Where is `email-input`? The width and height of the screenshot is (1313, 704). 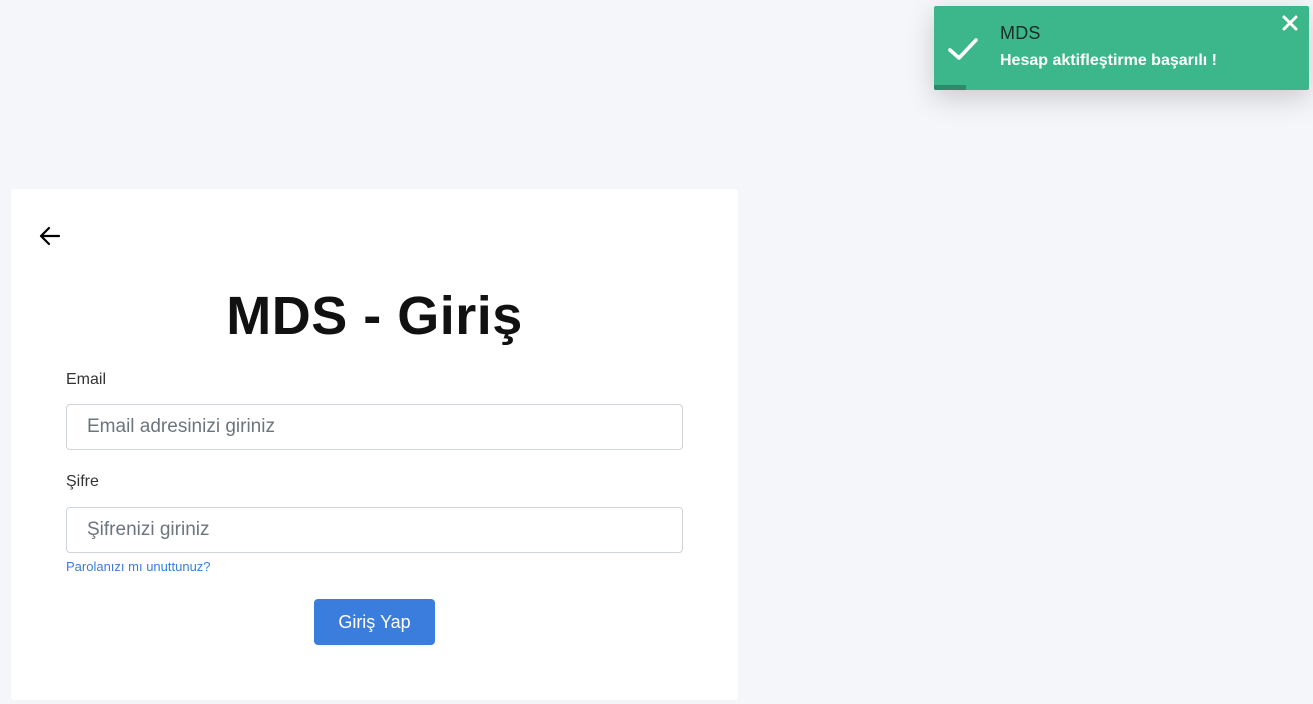
email-input is located at coordinates (374, 427).